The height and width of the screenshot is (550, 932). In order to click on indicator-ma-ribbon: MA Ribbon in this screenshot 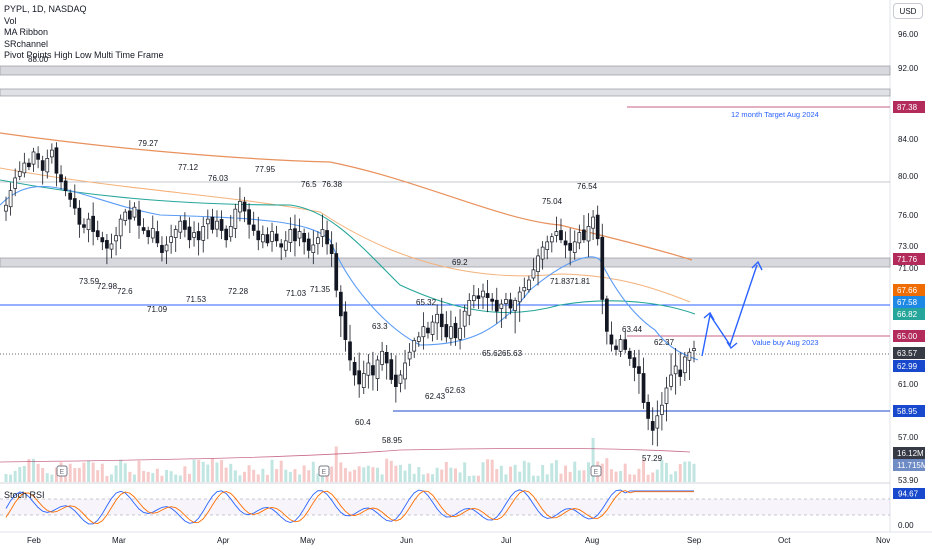, I will do `click(84, 33)`.